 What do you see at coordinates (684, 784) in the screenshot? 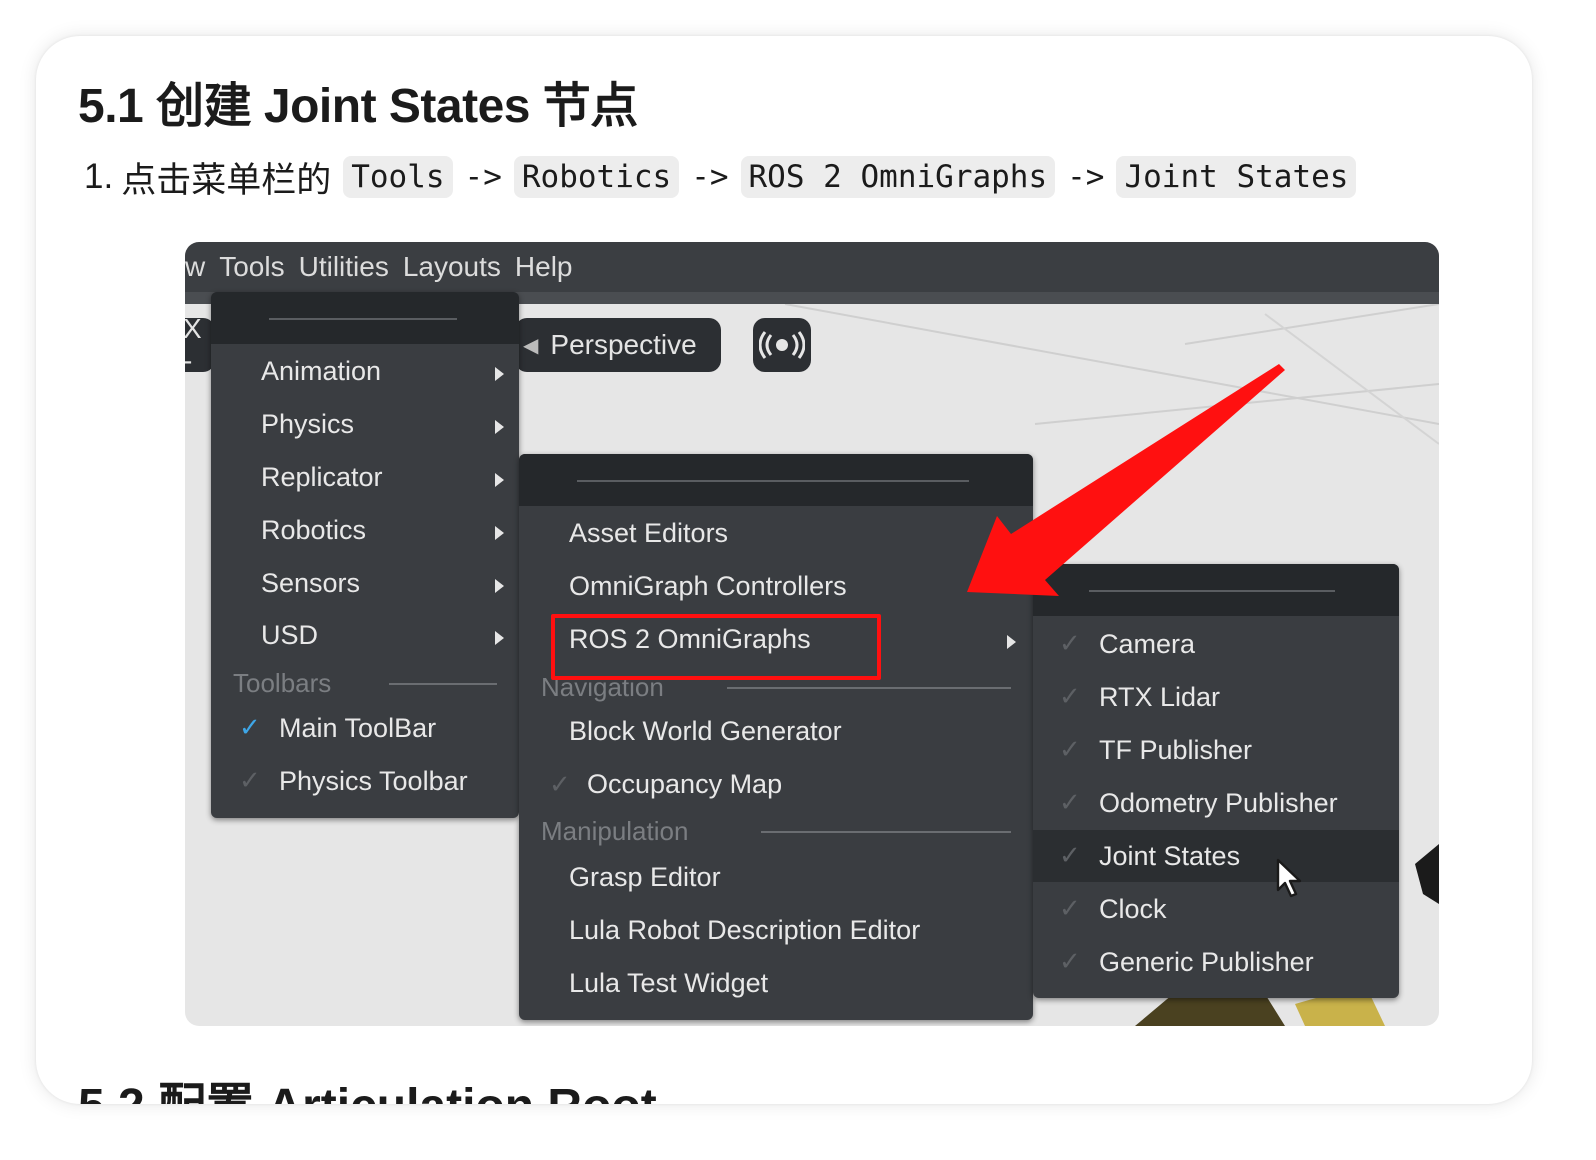
I see `menu-item-occupancy-map: Occupancy Map` at bounding box center [684, 784].